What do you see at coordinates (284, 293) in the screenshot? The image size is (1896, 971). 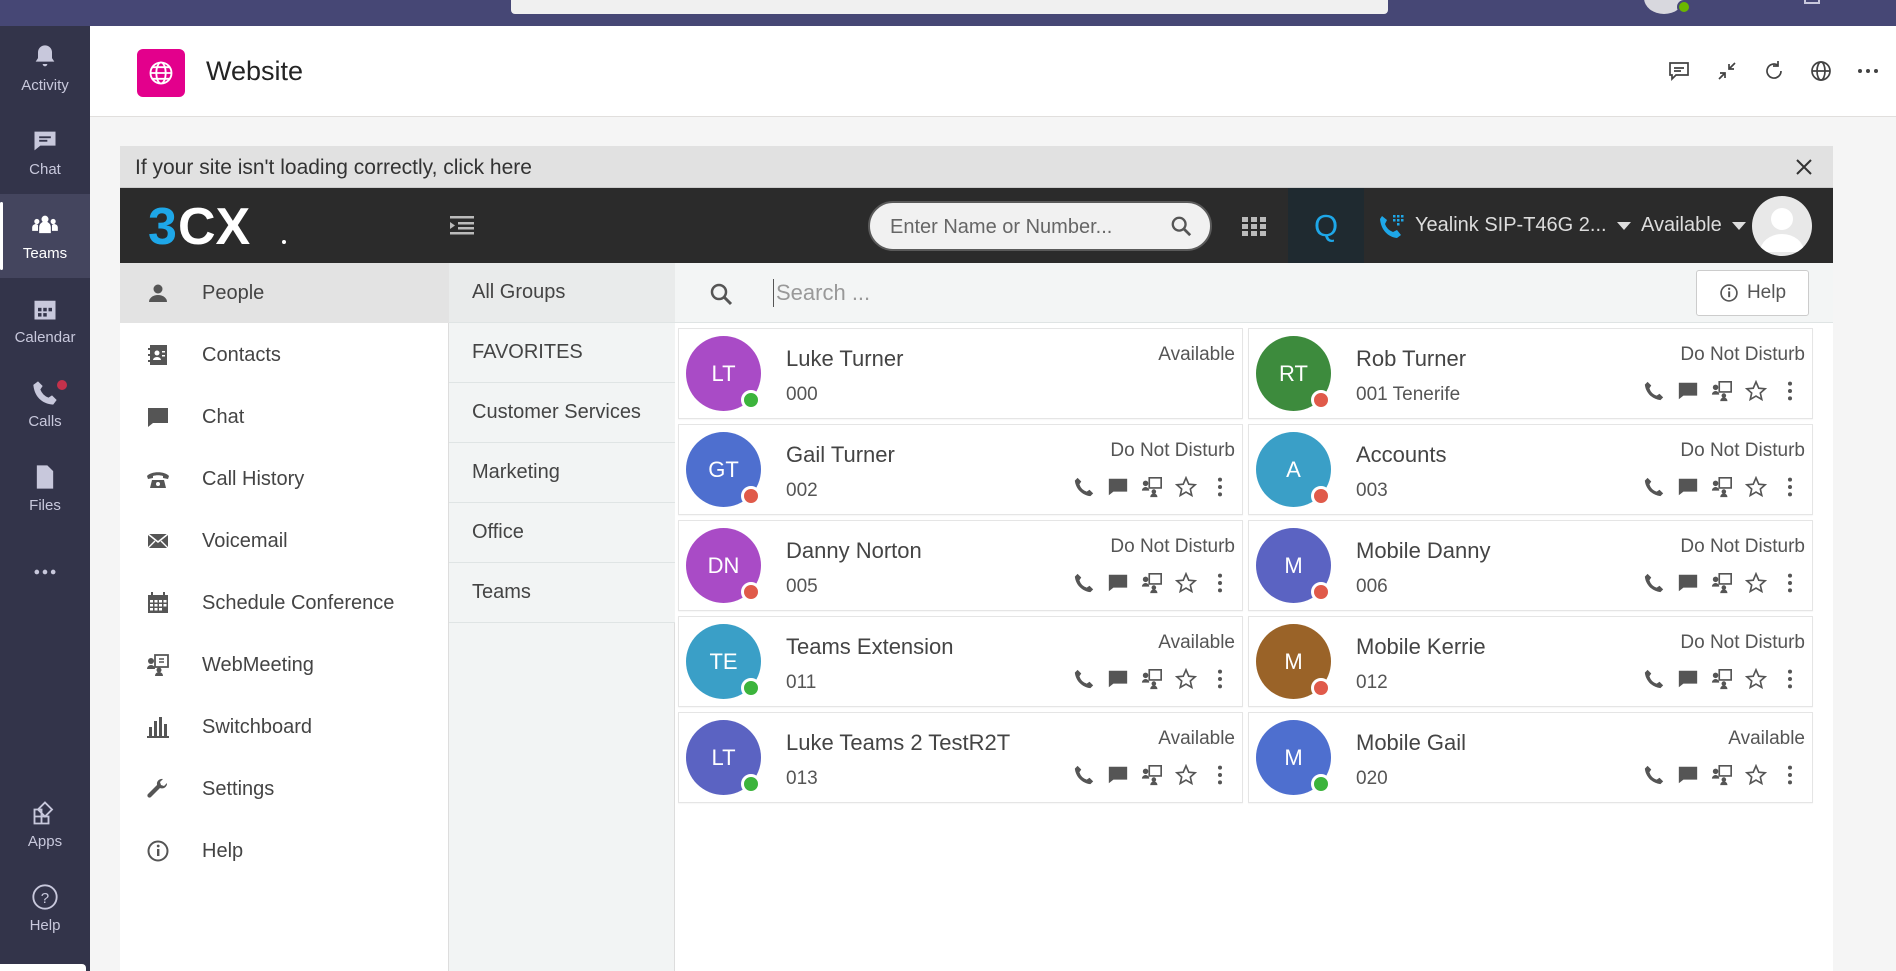 I see `nav-item-people: People` at bounding box center [284, 293].